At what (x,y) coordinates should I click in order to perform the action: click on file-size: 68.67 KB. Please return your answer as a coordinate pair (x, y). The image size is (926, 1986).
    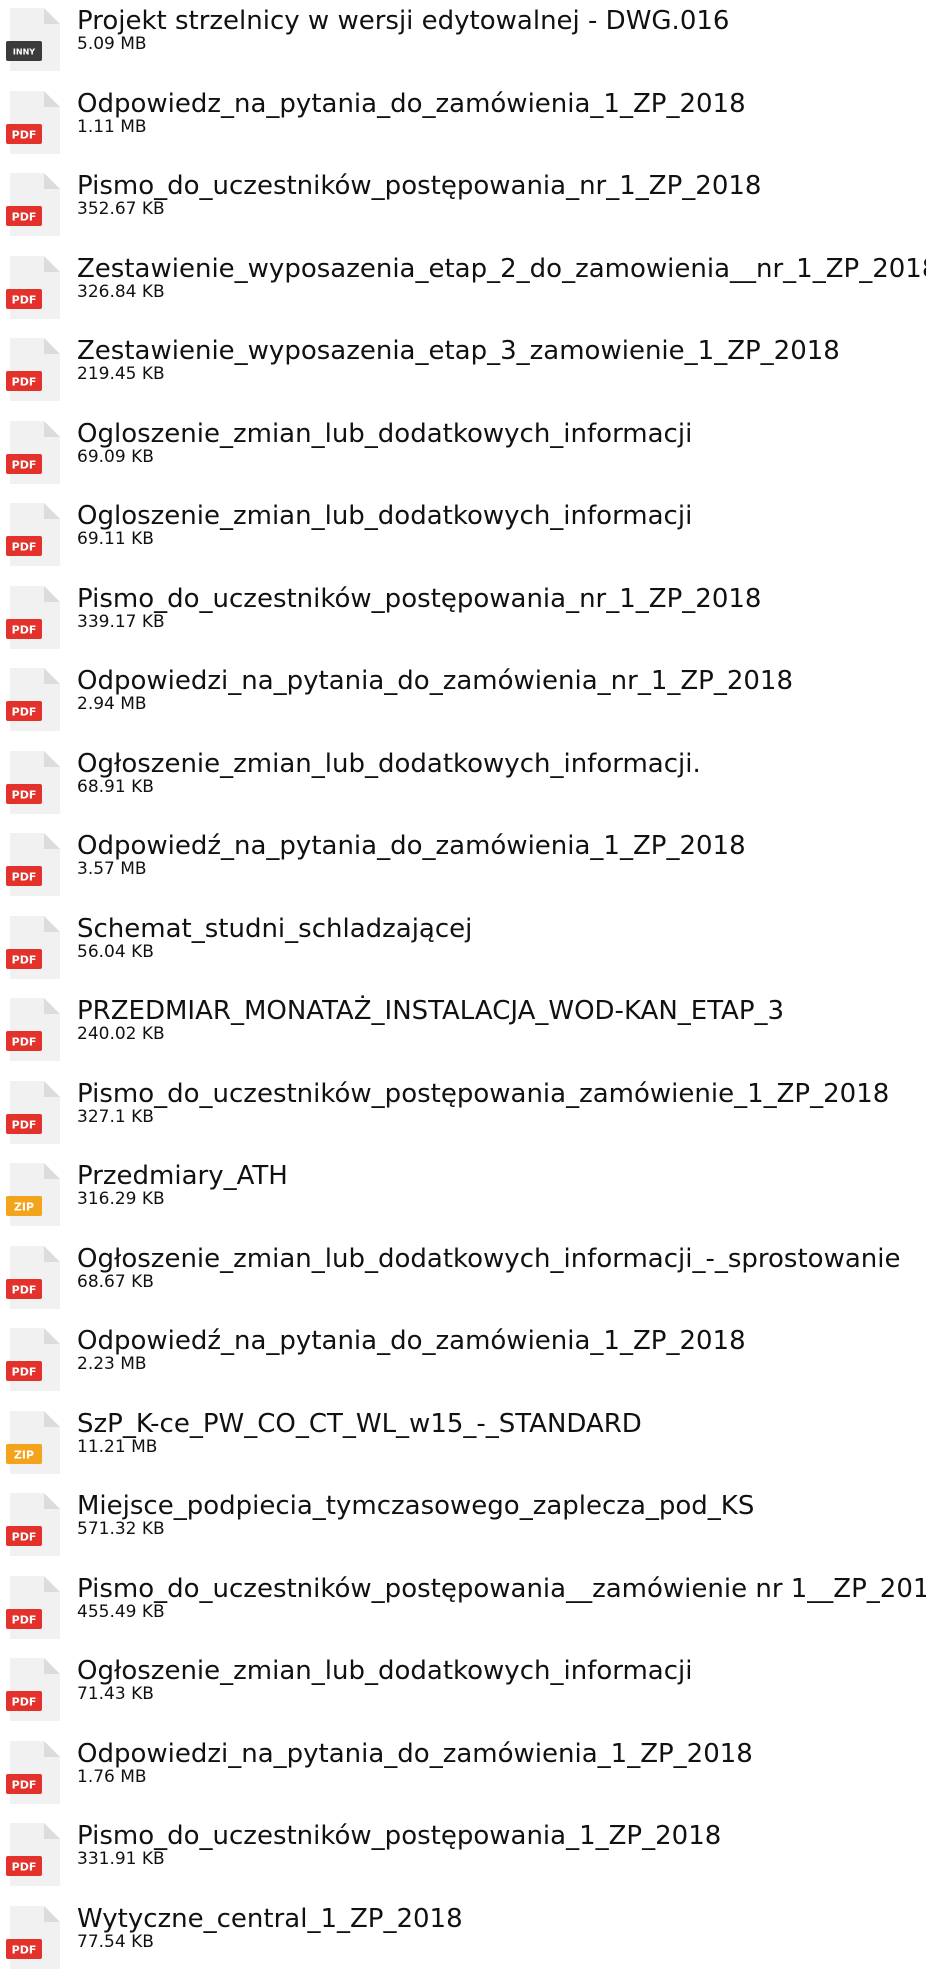
    Looking at the image, I should click on (115, 1281).